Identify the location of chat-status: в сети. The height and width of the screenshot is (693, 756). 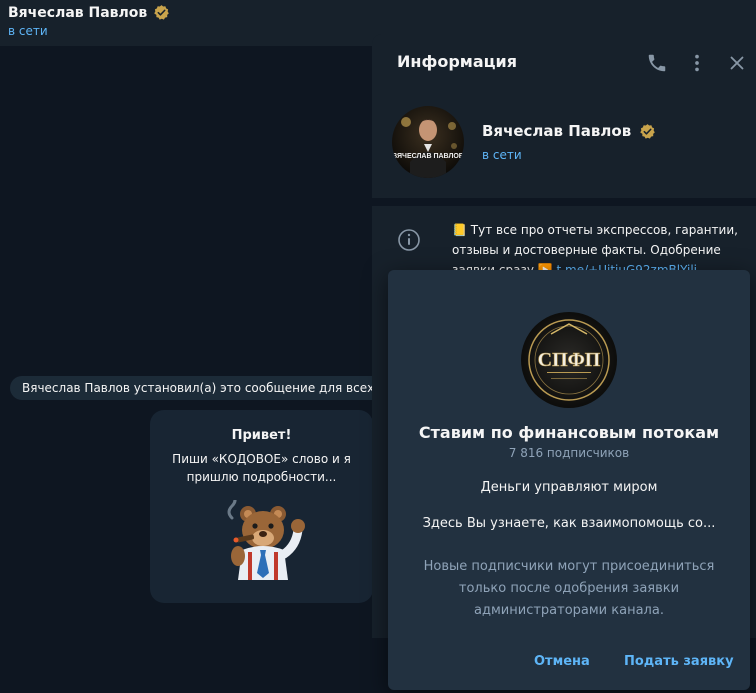
(28, 31).